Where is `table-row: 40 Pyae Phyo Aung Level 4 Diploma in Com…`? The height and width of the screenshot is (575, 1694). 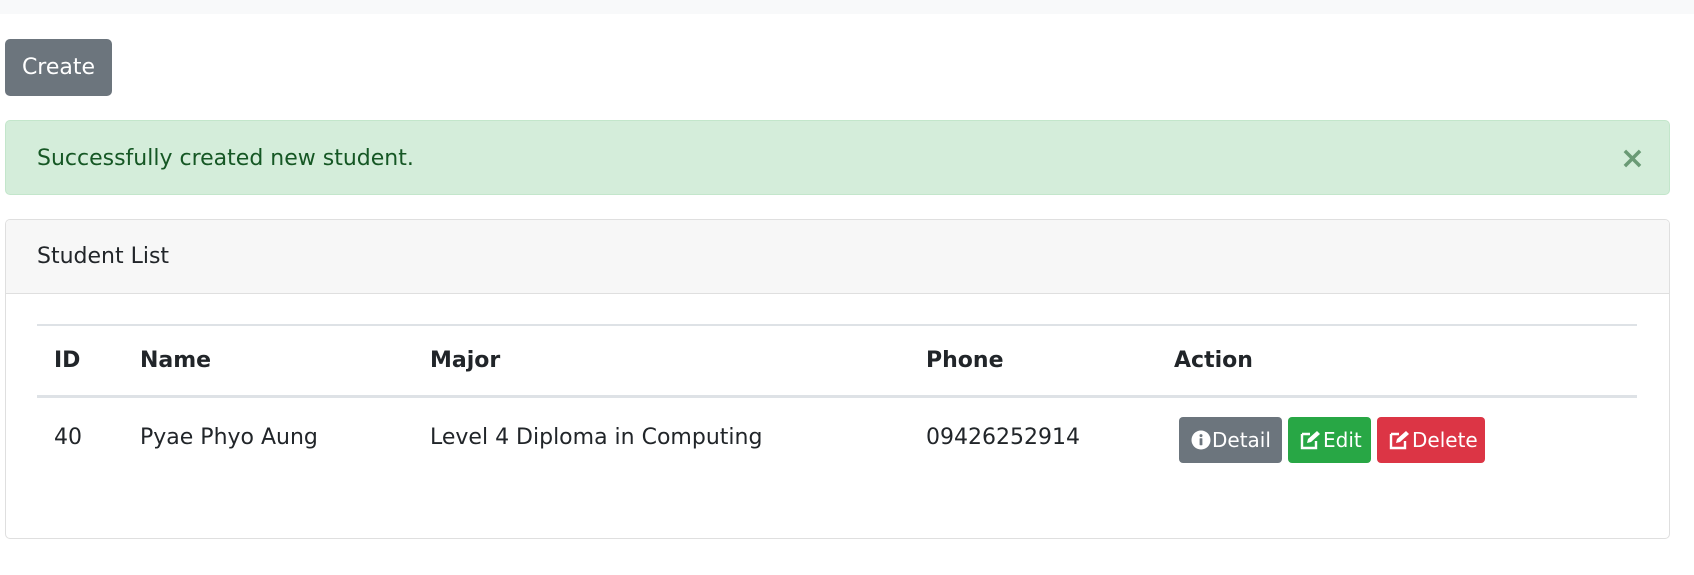 table-row: 40 Pyae Phyo Aung Level 4 Diploma in Com… is located at coordinates (837, 443).